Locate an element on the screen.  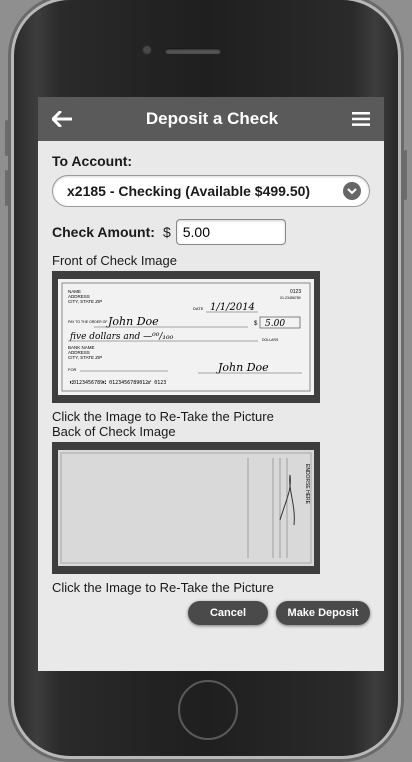
front-retake-hint: Click the Image to Re-Take the Picture is located at coordinates (163, 416).